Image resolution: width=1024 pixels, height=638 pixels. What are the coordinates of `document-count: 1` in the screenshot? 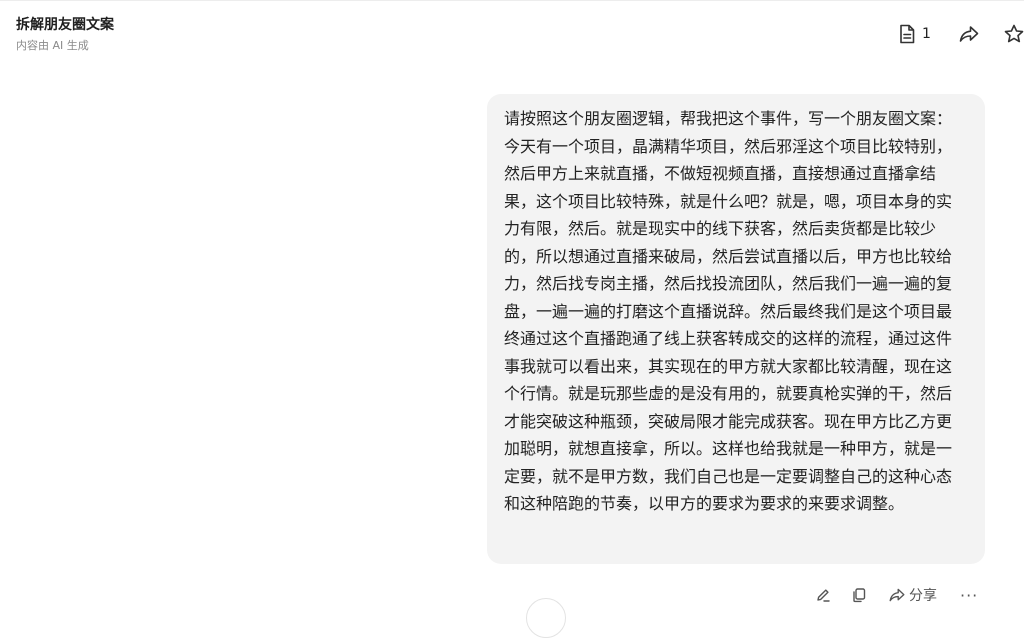 It's located at (926, 34).